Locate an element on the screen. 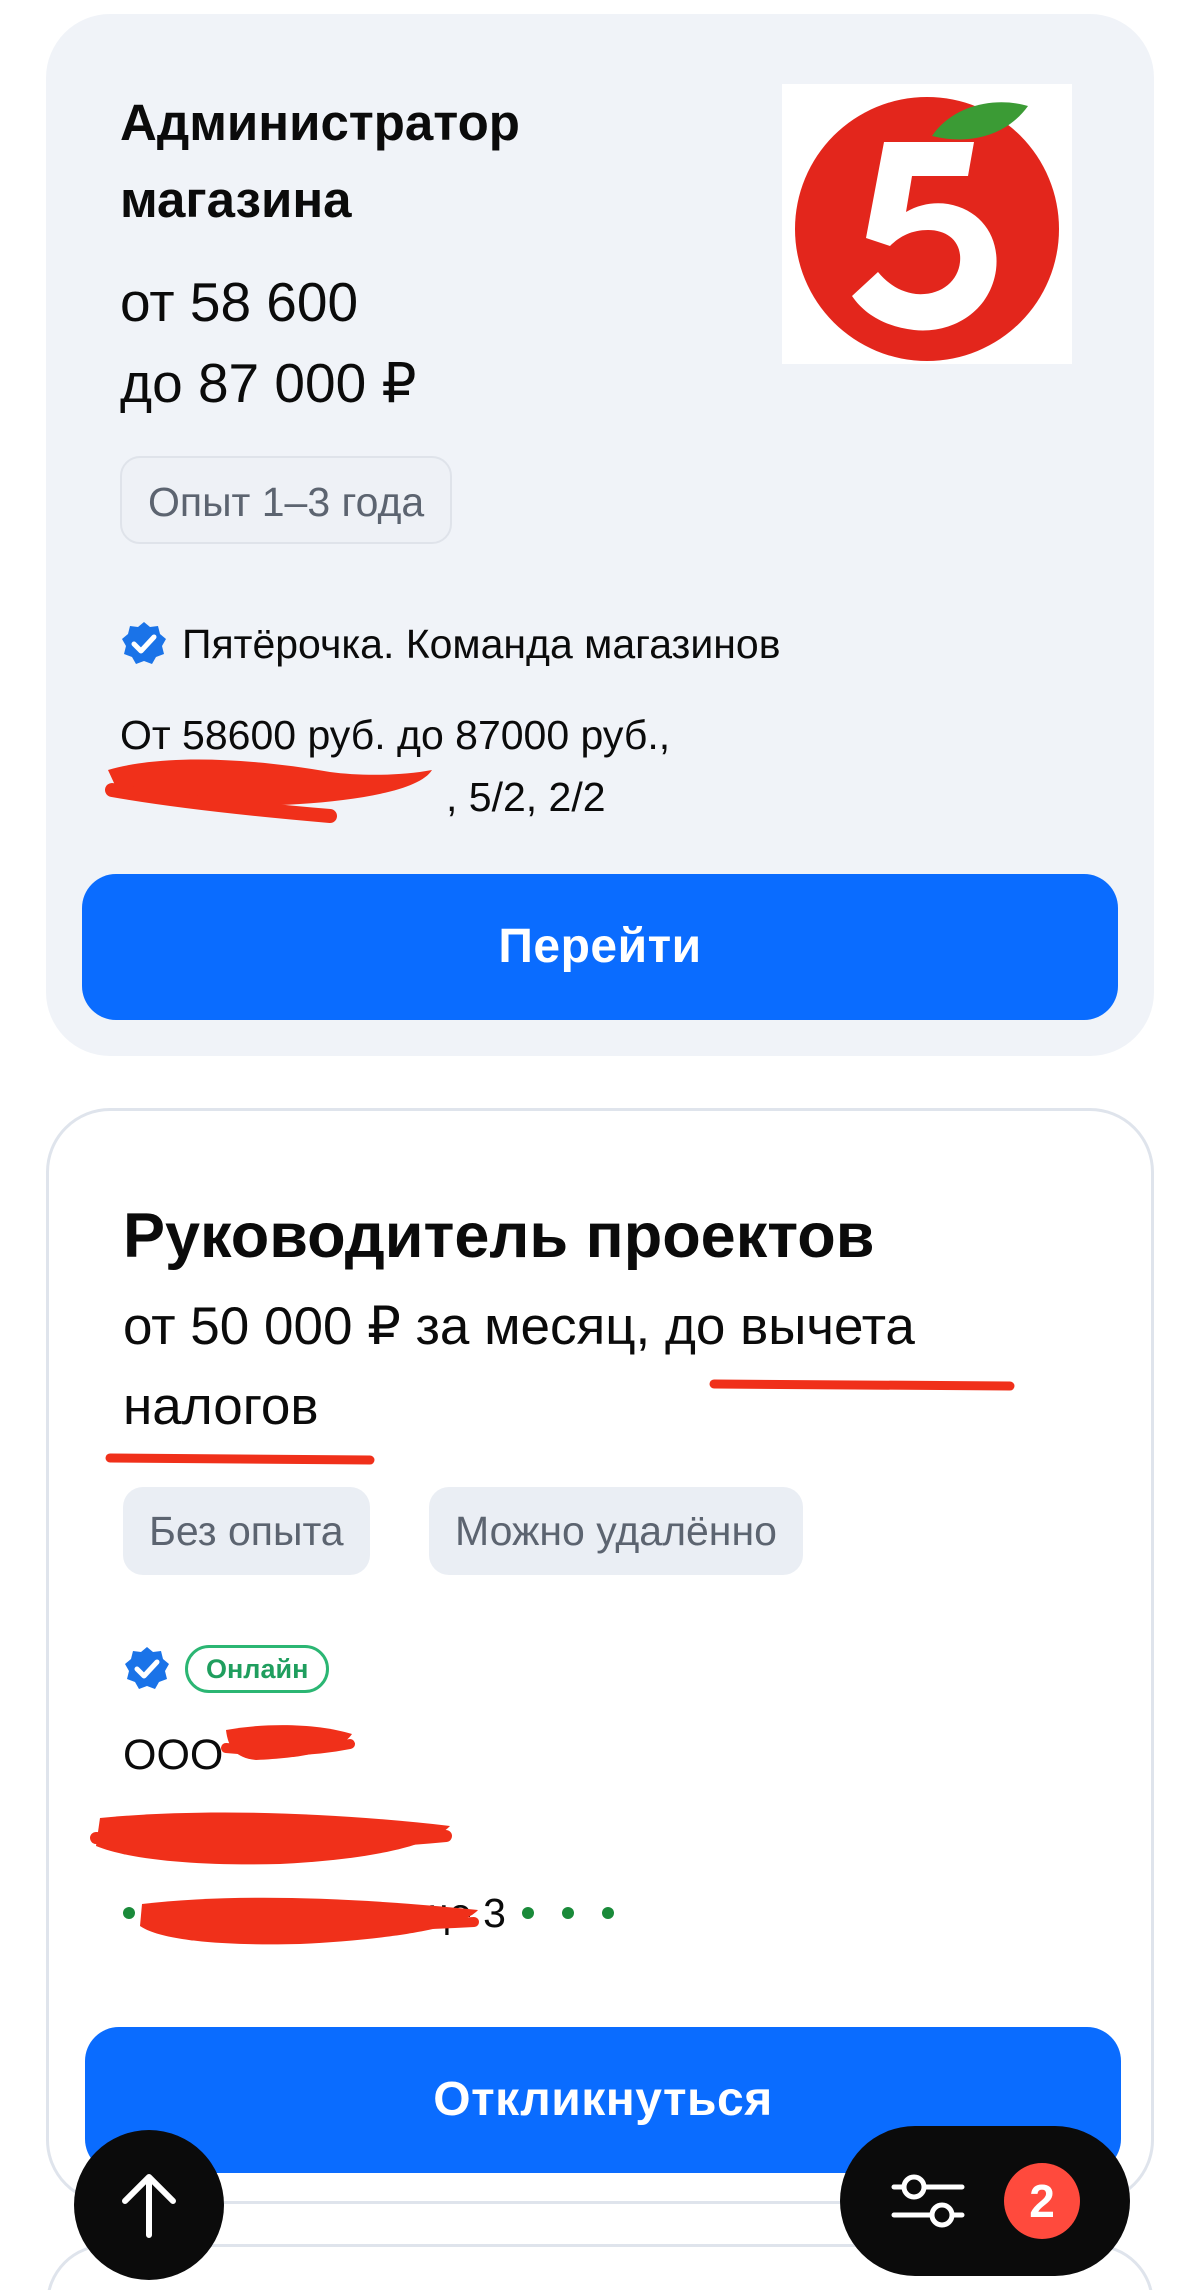 This screenshot has width=1200, height=2290. vacancy-salary: от 50 000 ₽ за месяц, до вычета налогов is located at coordinates (519, 1366).